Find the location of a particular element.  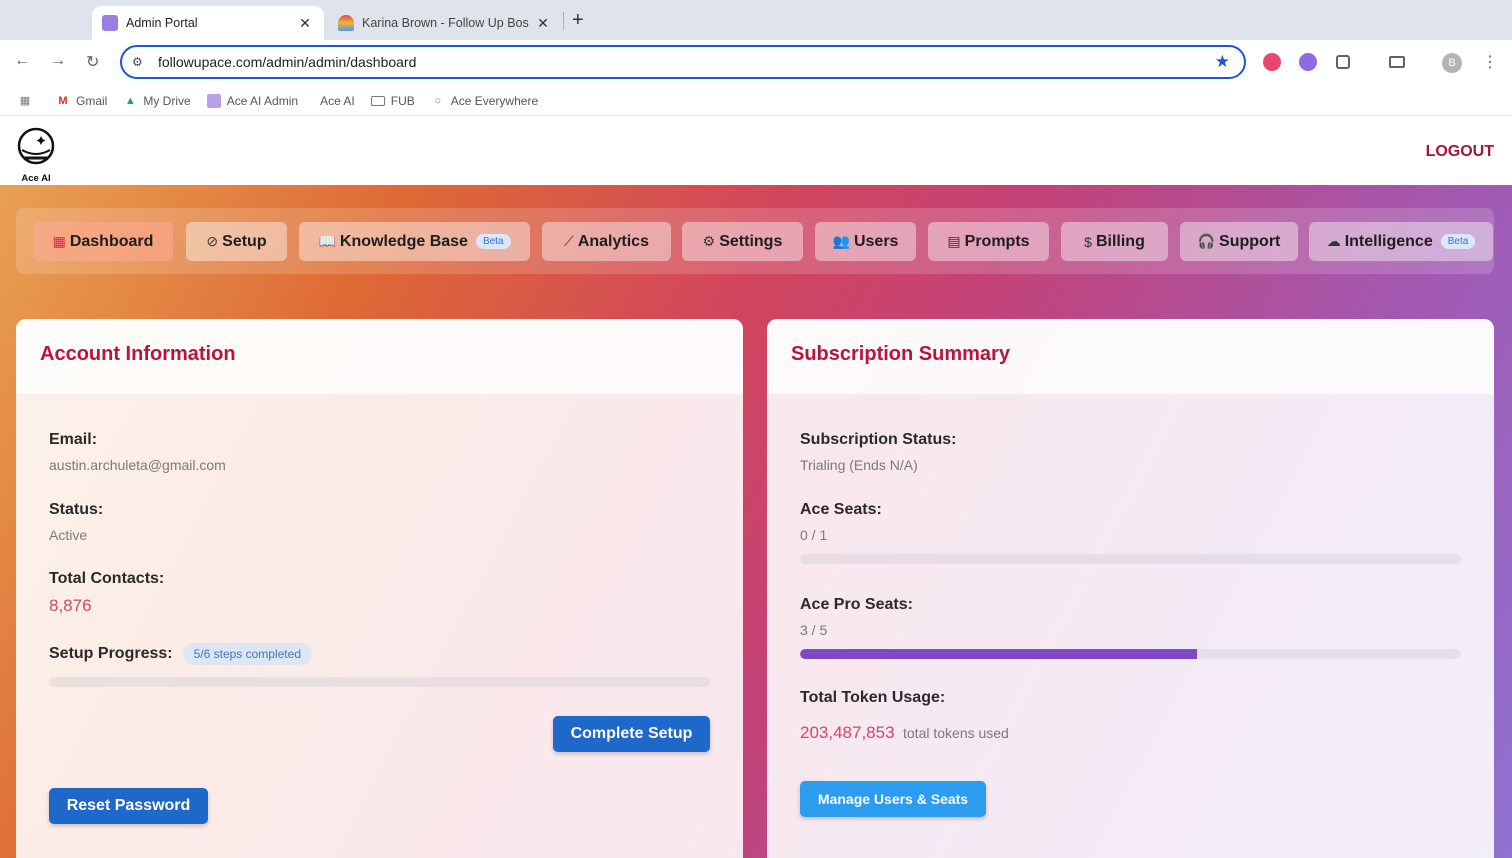

ace-pro-seats-bar is located at coordinates (1130, 654).